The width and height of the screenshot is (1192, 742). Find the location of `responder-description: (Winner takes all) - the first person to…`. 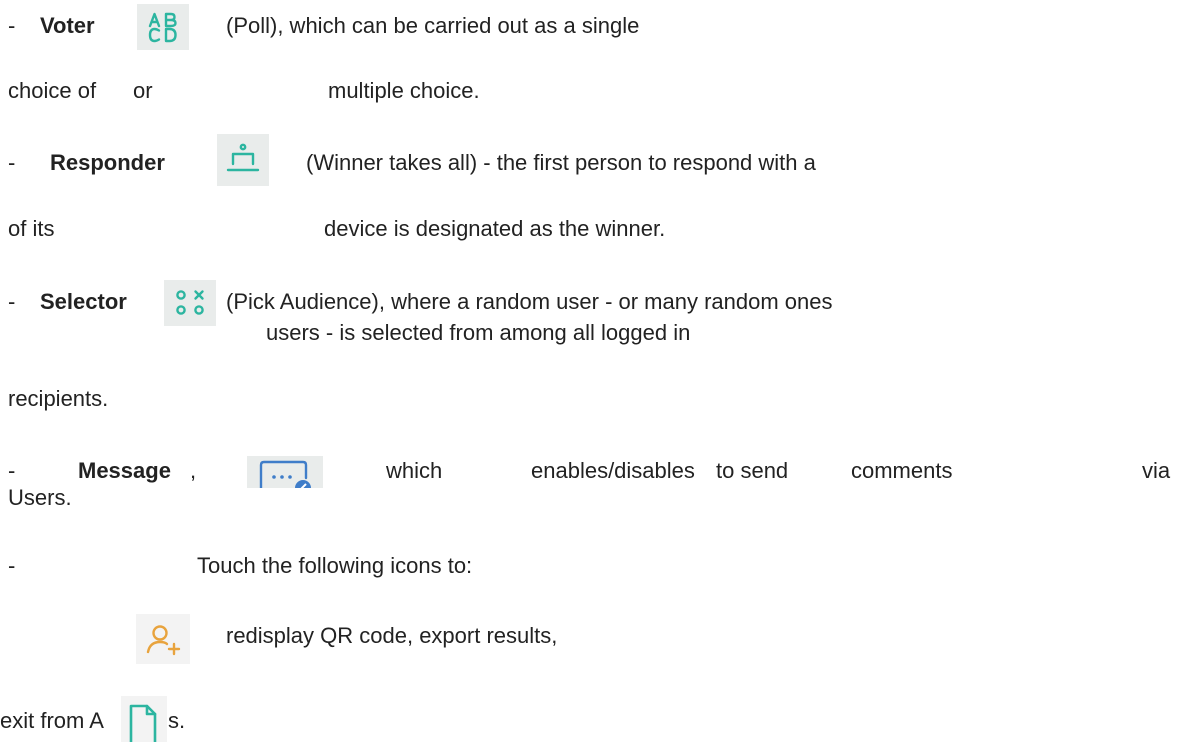

responder-description: (Winner takes all) - the first person to… is located at coordinates (561, 162).